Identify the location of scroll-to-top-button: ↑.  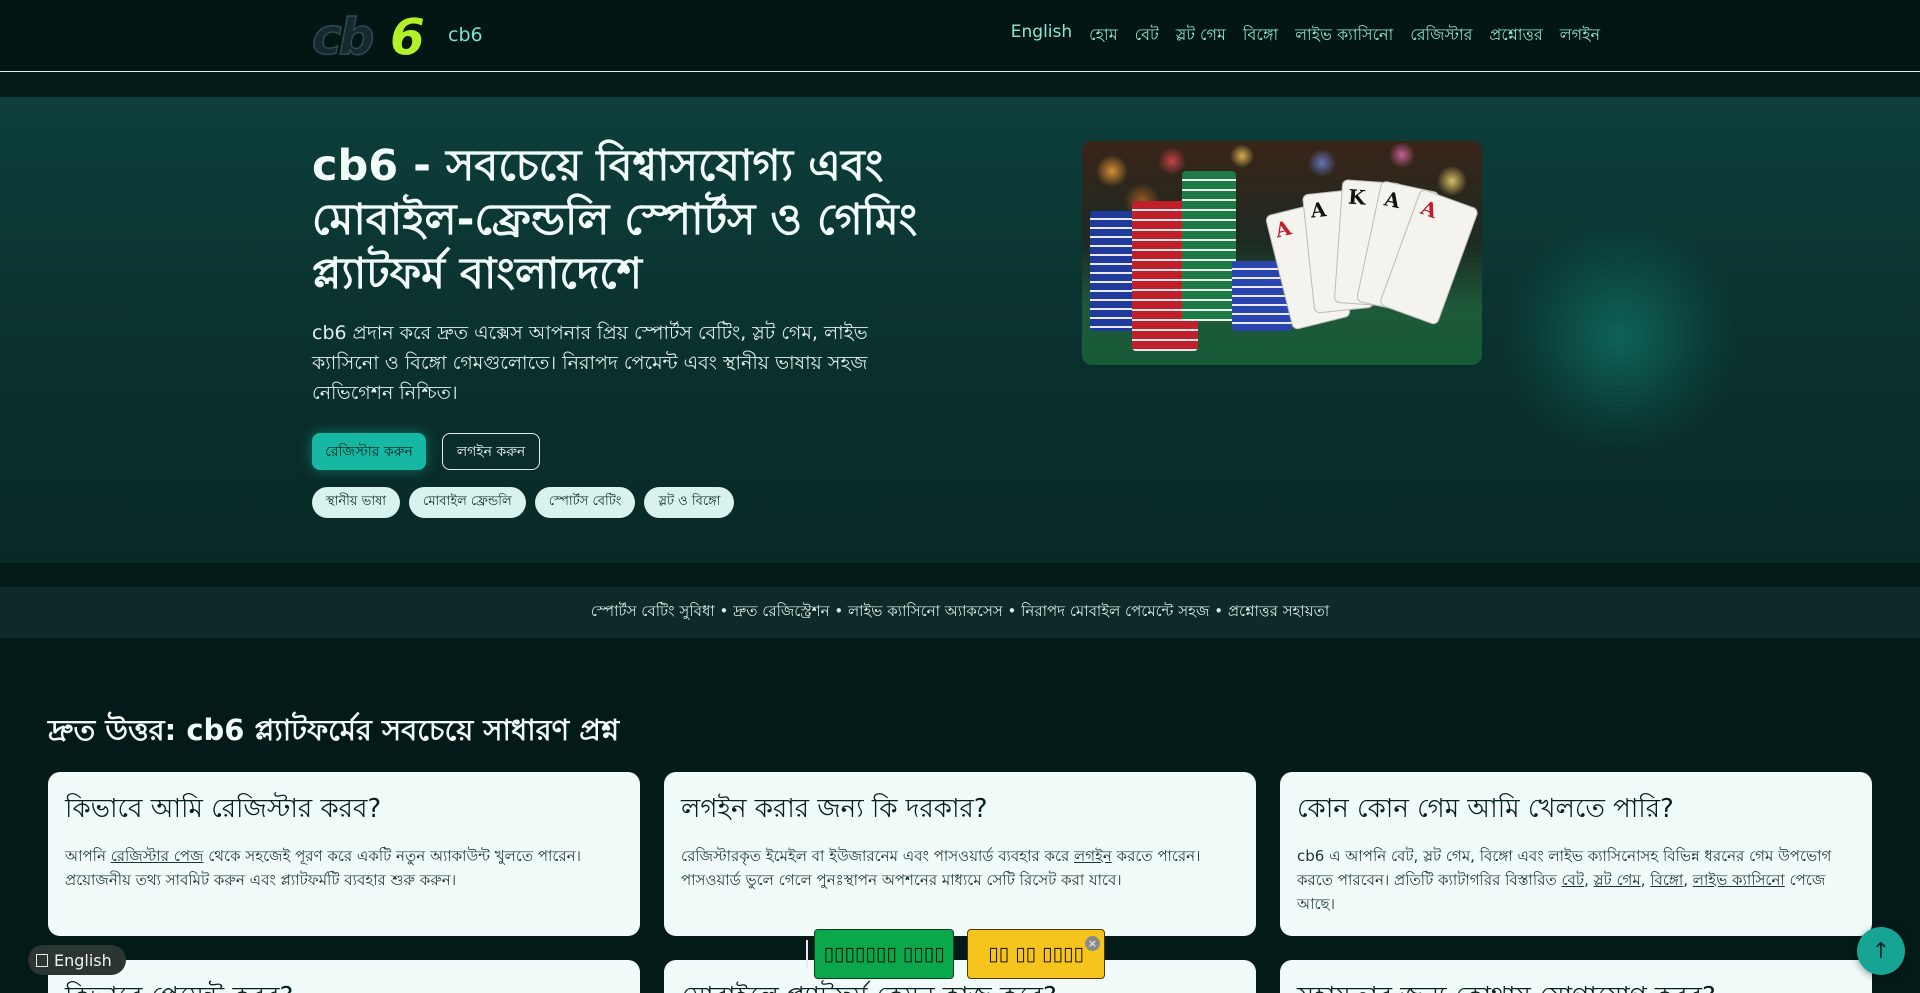
(1881, 951).